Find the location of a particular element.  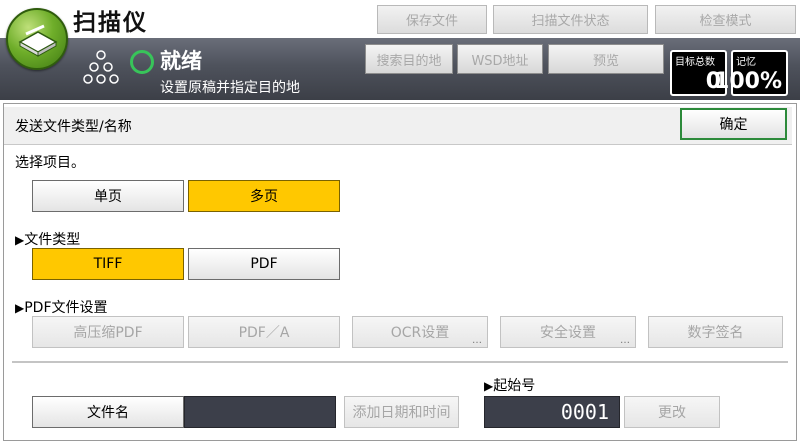

preview-button: 预览 is located at coordinates (606, 59).